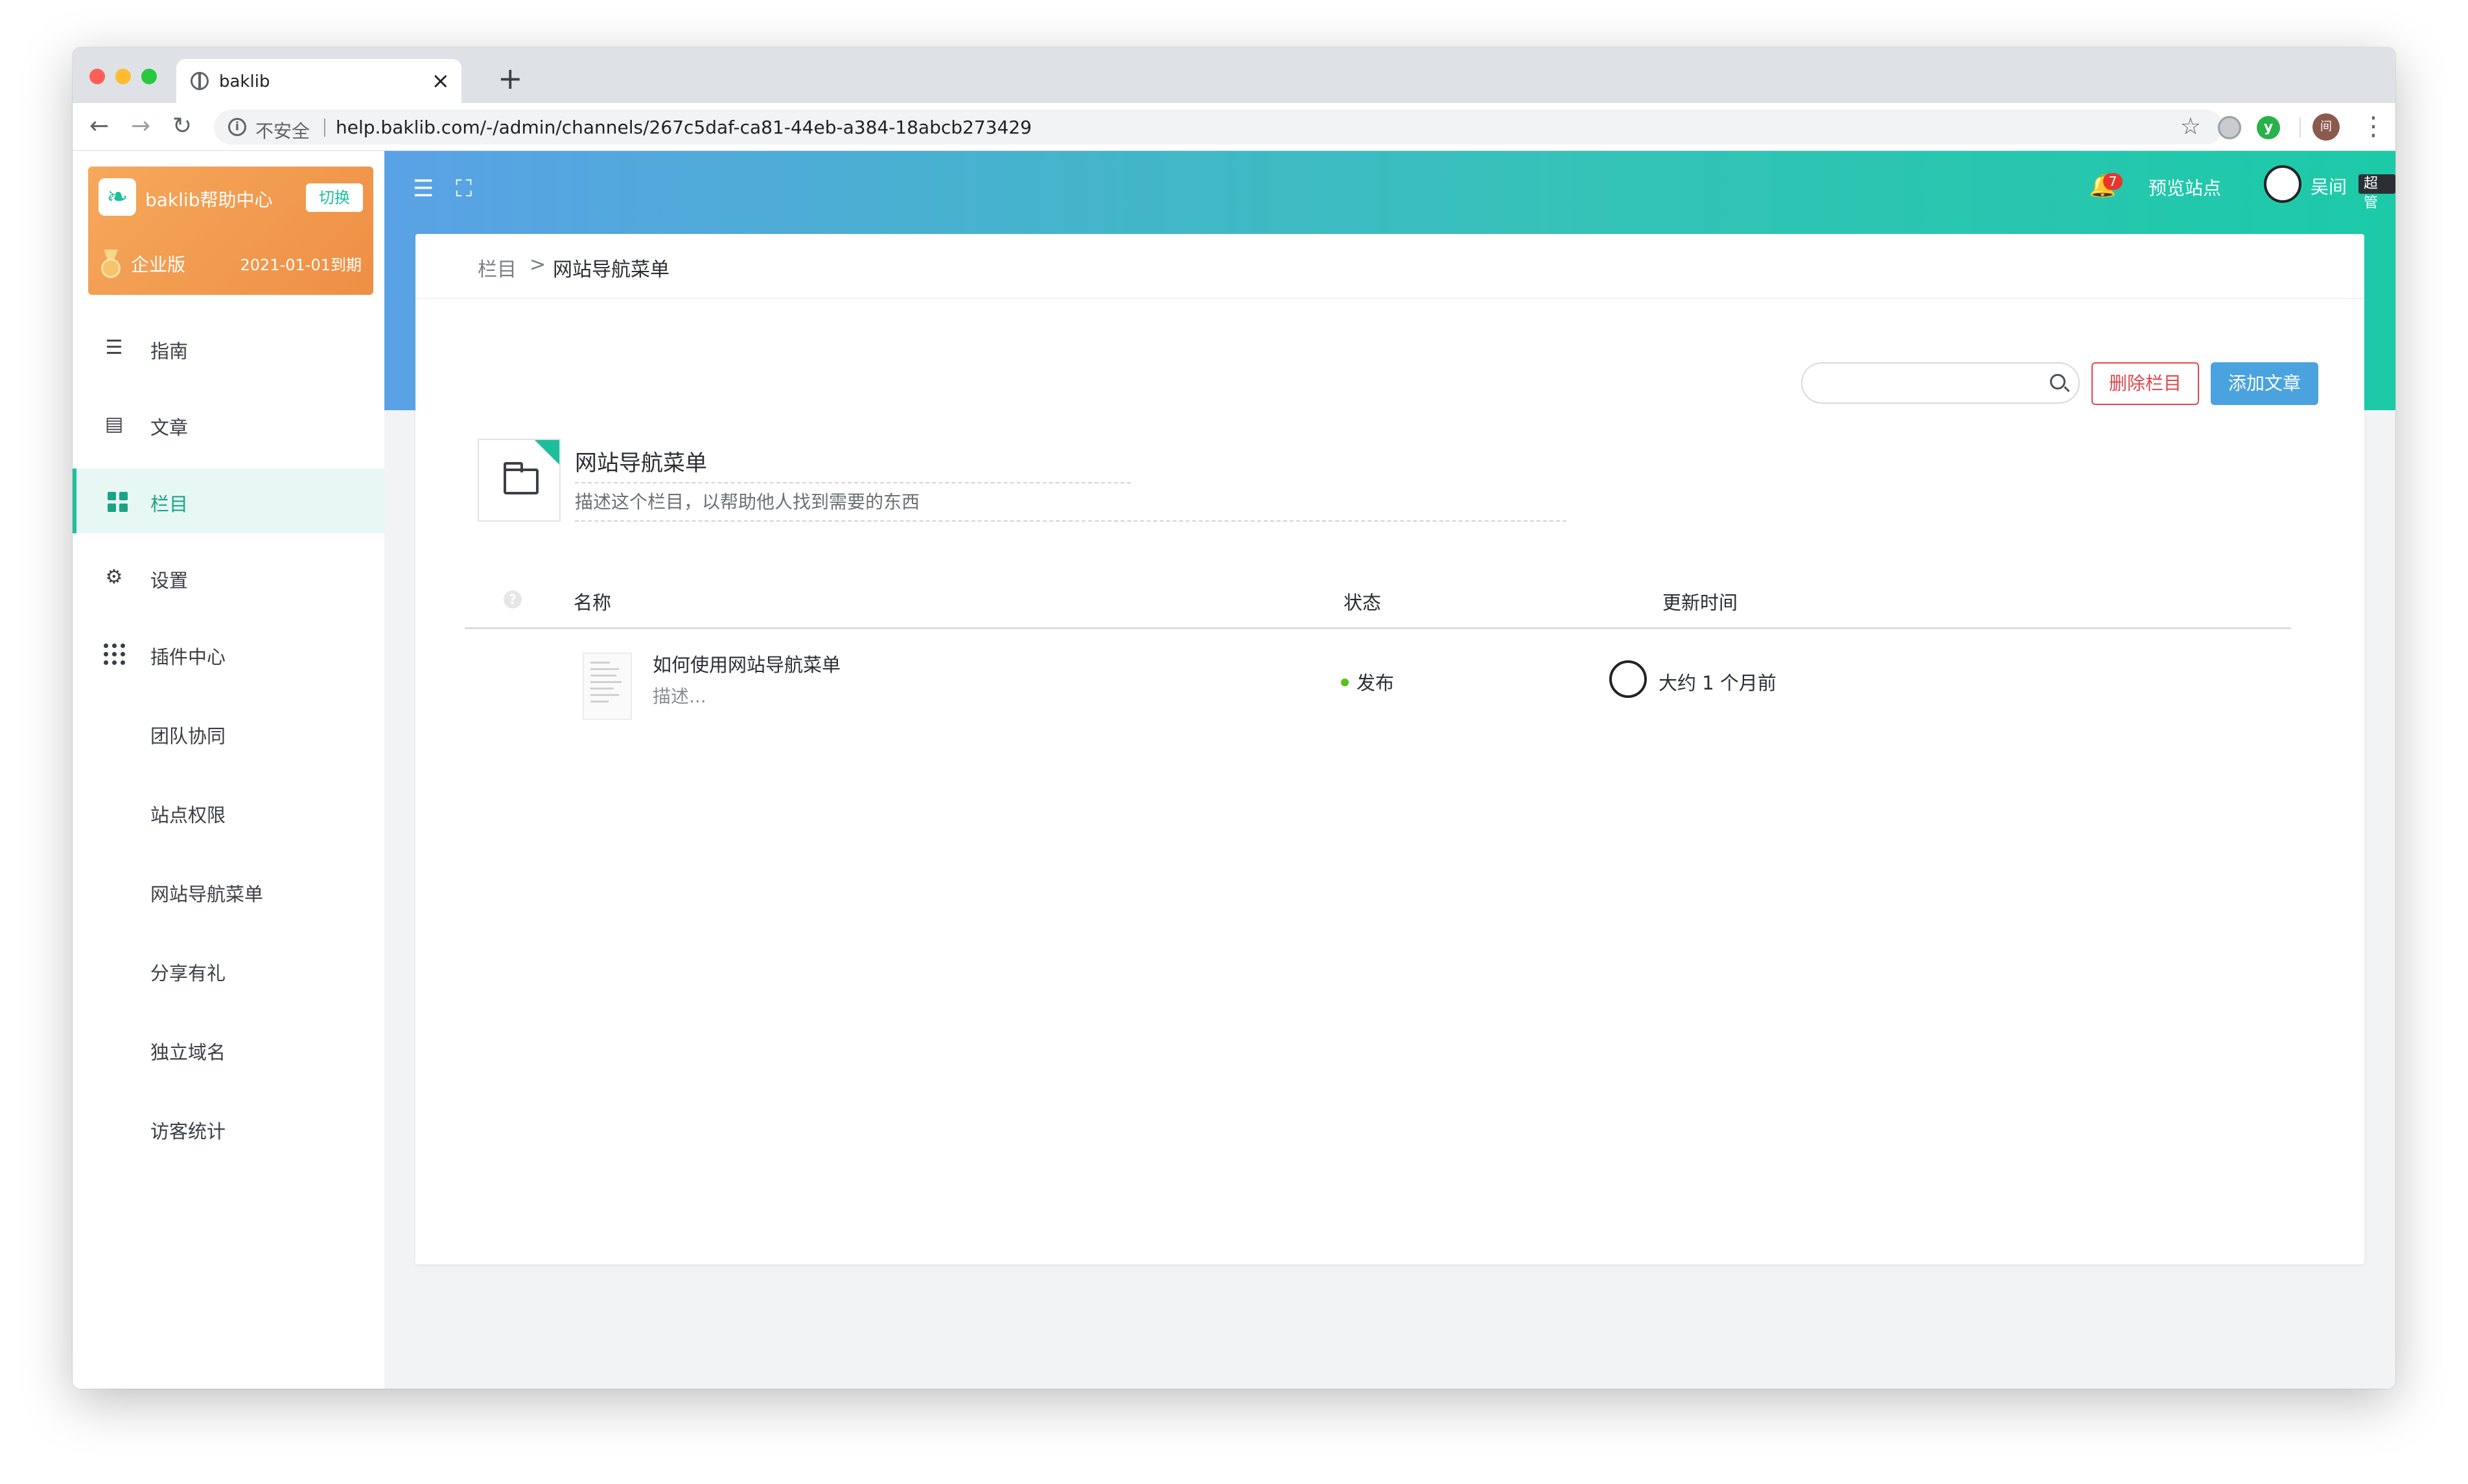  What do you see at coordinates (230, 231) in the screenshot?
I see `brand-card: ❧ baklib帮助中心 切换 企业版 2021-01-01到期` at bounding box center [230, 231].